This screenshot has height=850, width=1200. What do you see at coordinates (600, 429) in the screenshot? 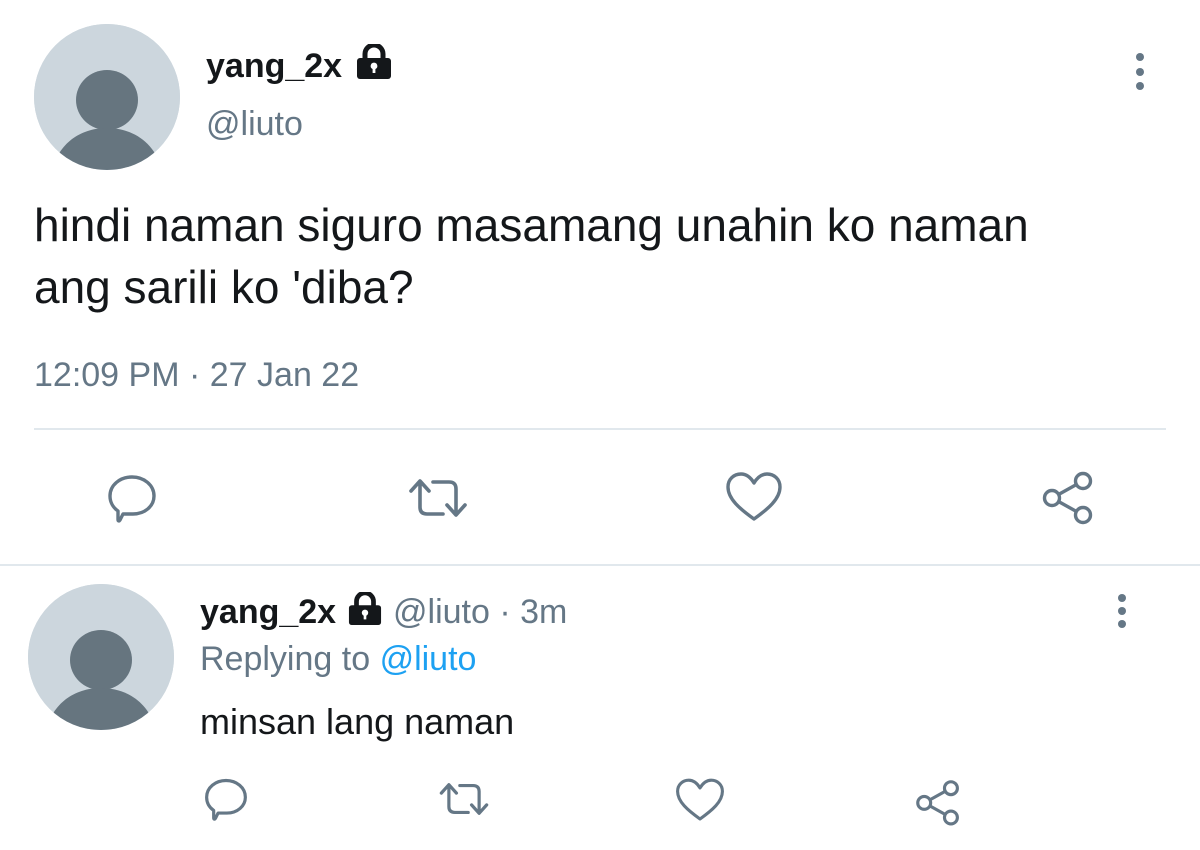
I see `tweet-divider` at bounding box center [600, 429].